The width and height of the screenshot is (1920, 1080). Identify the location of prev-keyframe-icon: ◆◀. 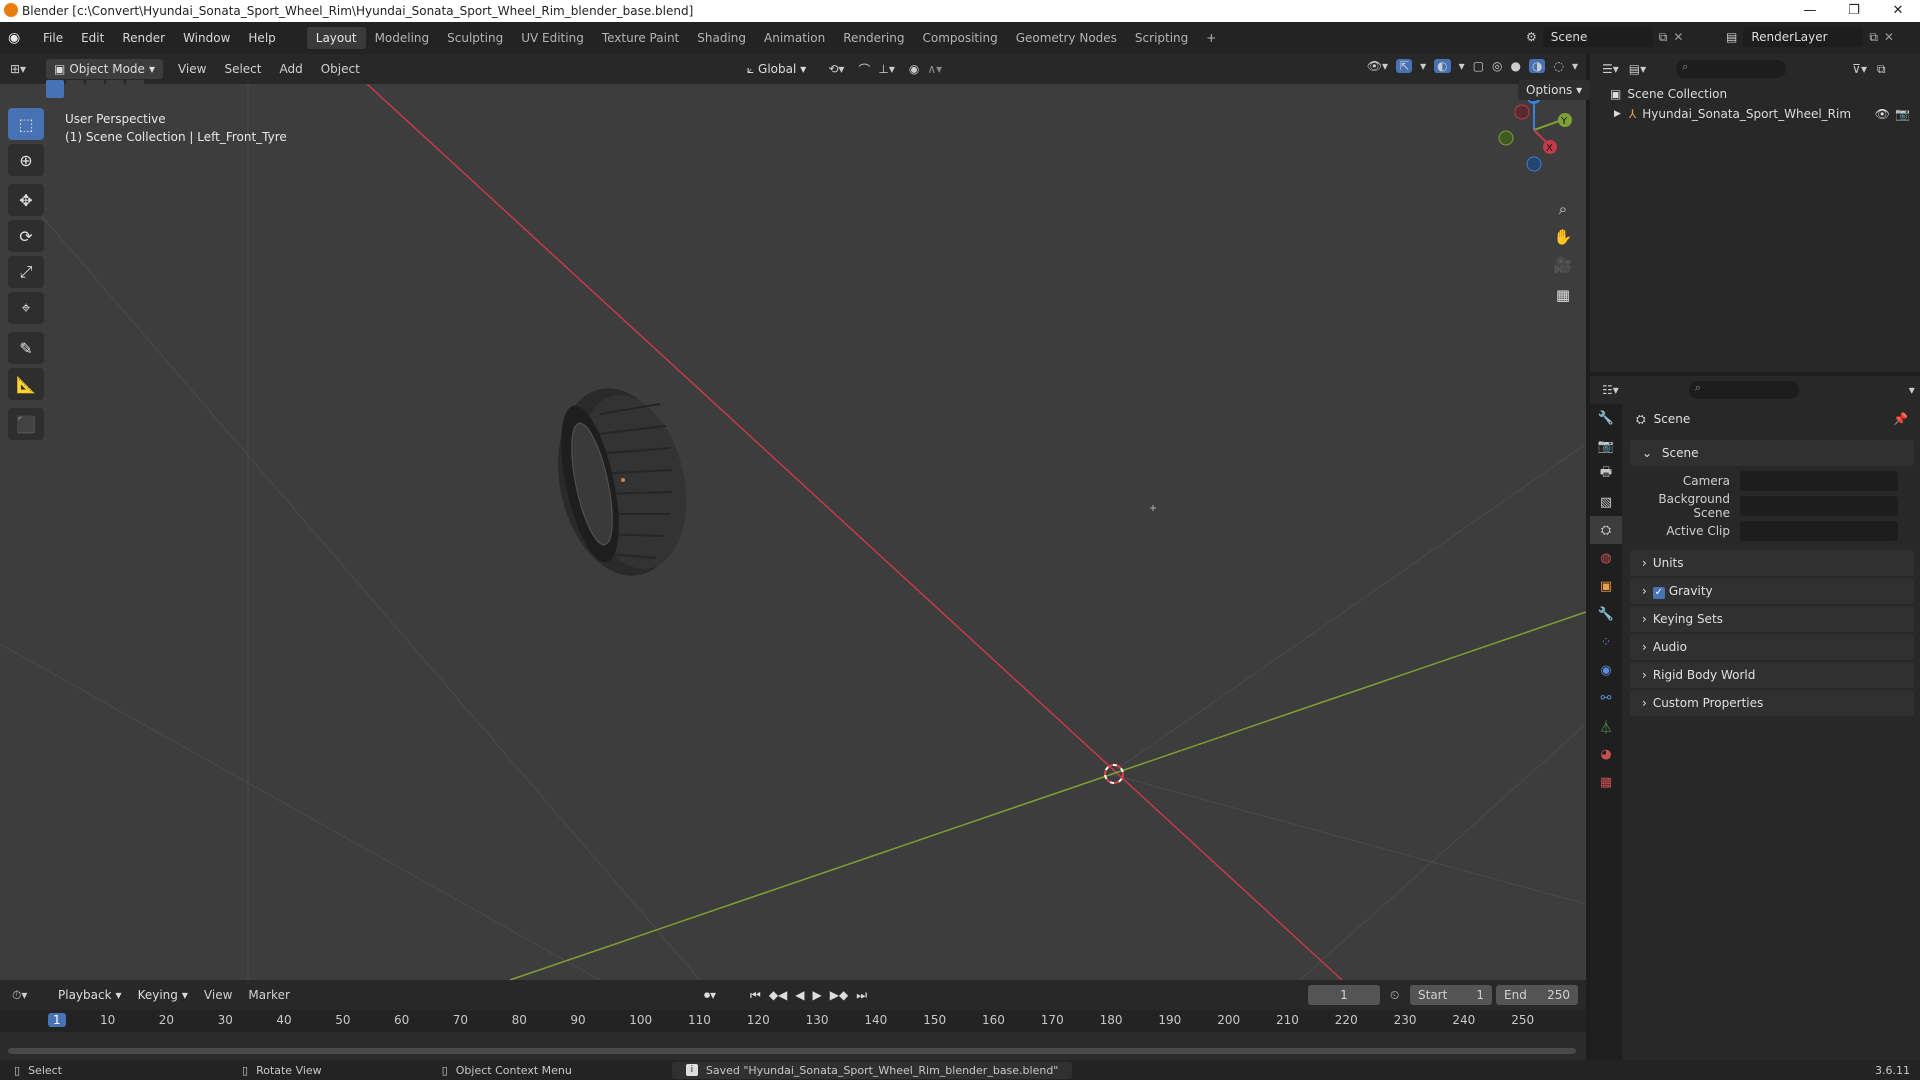
(778, 995).